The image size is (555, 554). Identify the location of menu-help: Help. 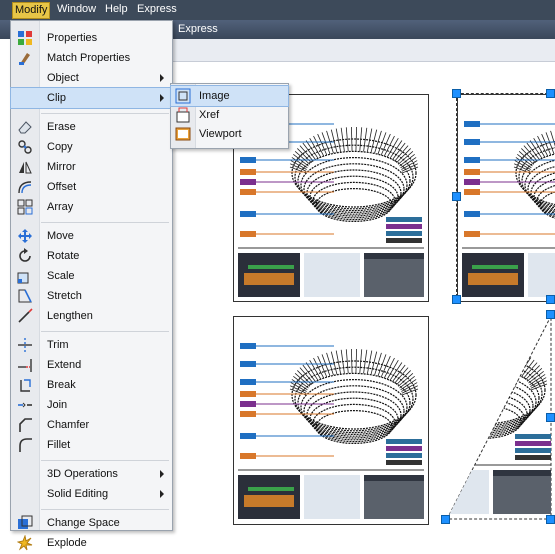
(116, 9).